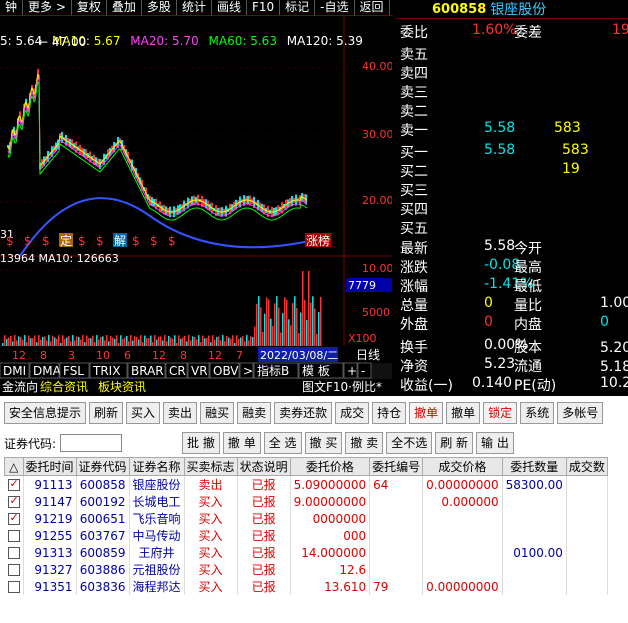  Describe the element at coordinates (226, 371) in the screenshot. I see `indicator-tab: OBV` at that location.